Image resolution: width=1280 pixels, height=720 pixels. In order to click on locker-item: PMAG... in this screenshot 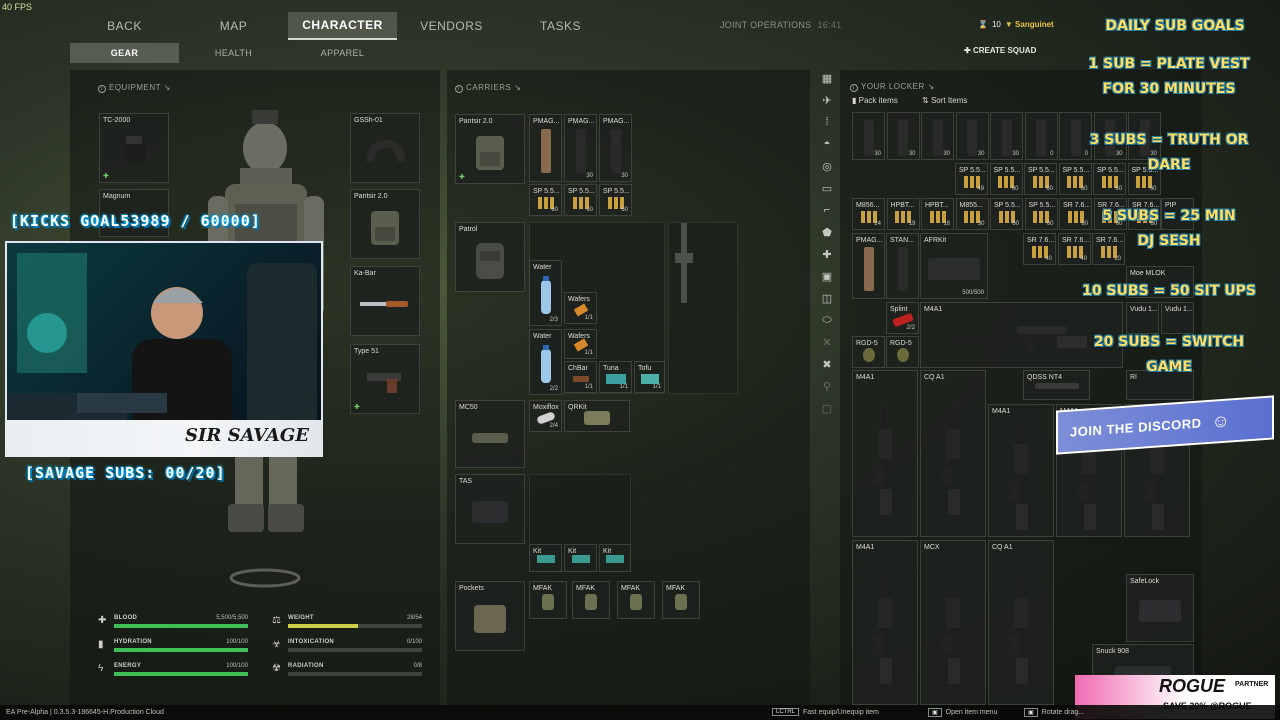, I will do `click(868, 266)`.